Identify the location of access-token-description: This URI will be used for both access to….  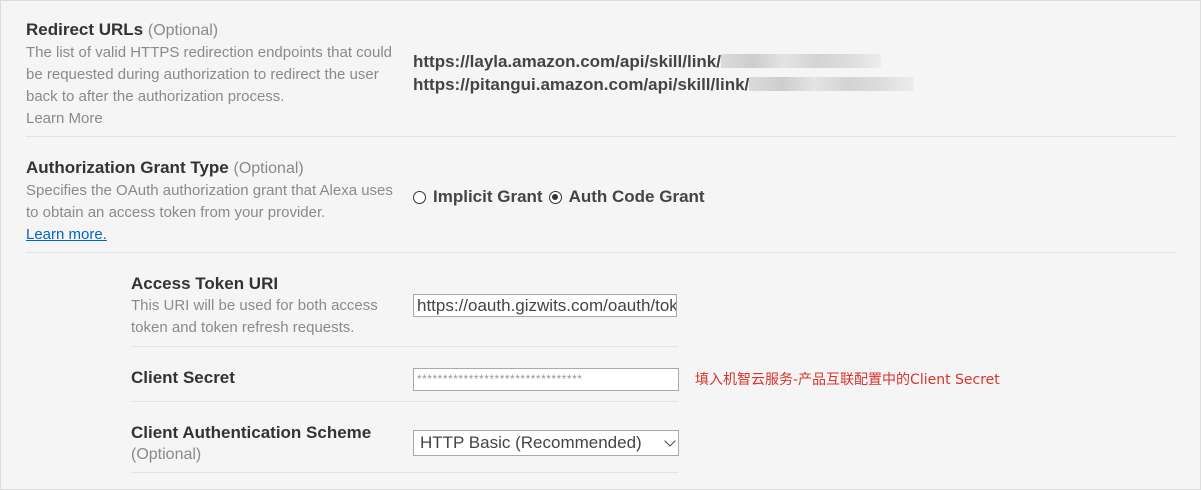
(254, 316).